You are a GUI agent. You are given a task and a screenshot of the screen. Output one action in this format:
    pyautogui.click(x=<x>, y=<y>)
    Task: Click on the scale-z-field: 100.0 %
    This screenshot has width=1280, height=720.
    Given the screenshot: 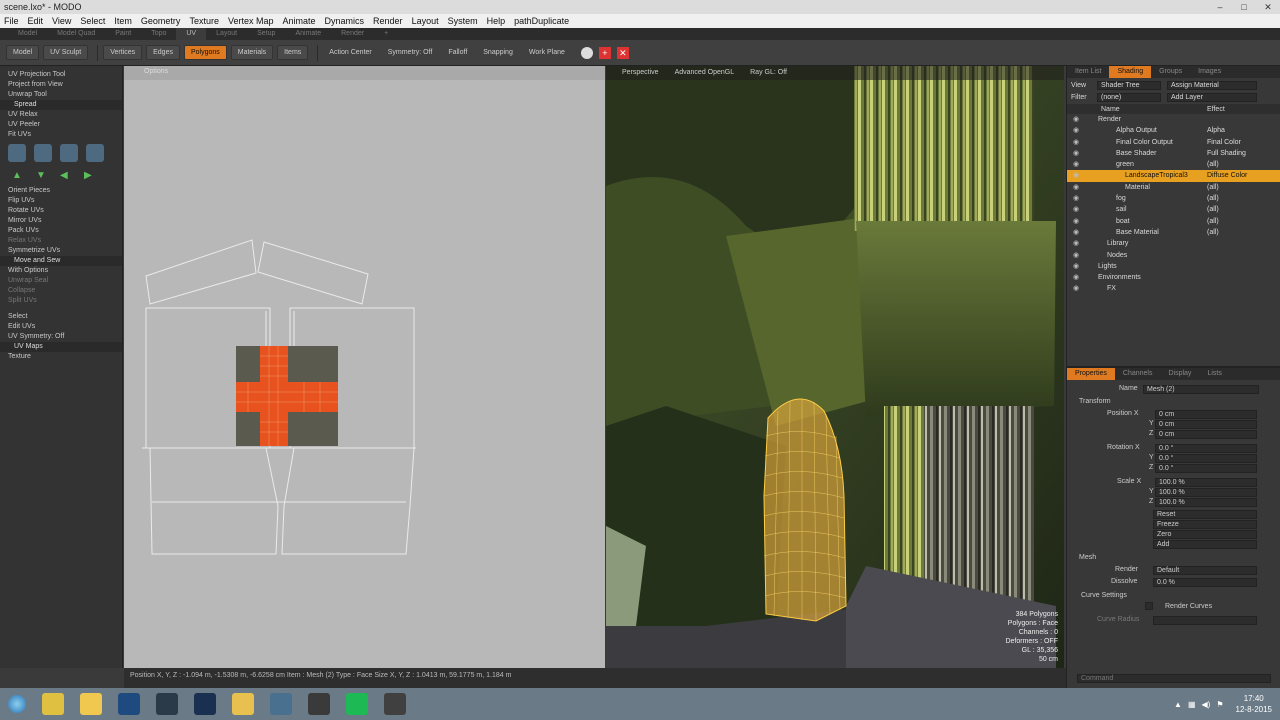 What is the action you would take?
    pyautogui.click(x=1206, y=502)
    